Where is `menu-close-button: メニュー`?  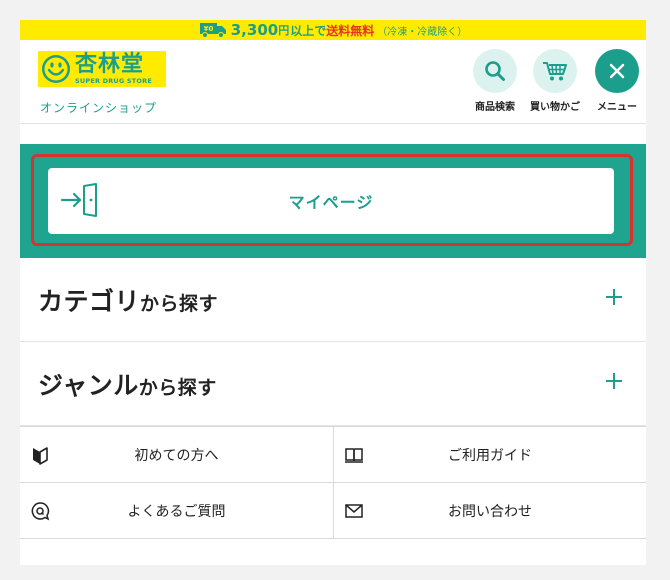 menu-close-button: メニュー is located at coordinates (617, 81).